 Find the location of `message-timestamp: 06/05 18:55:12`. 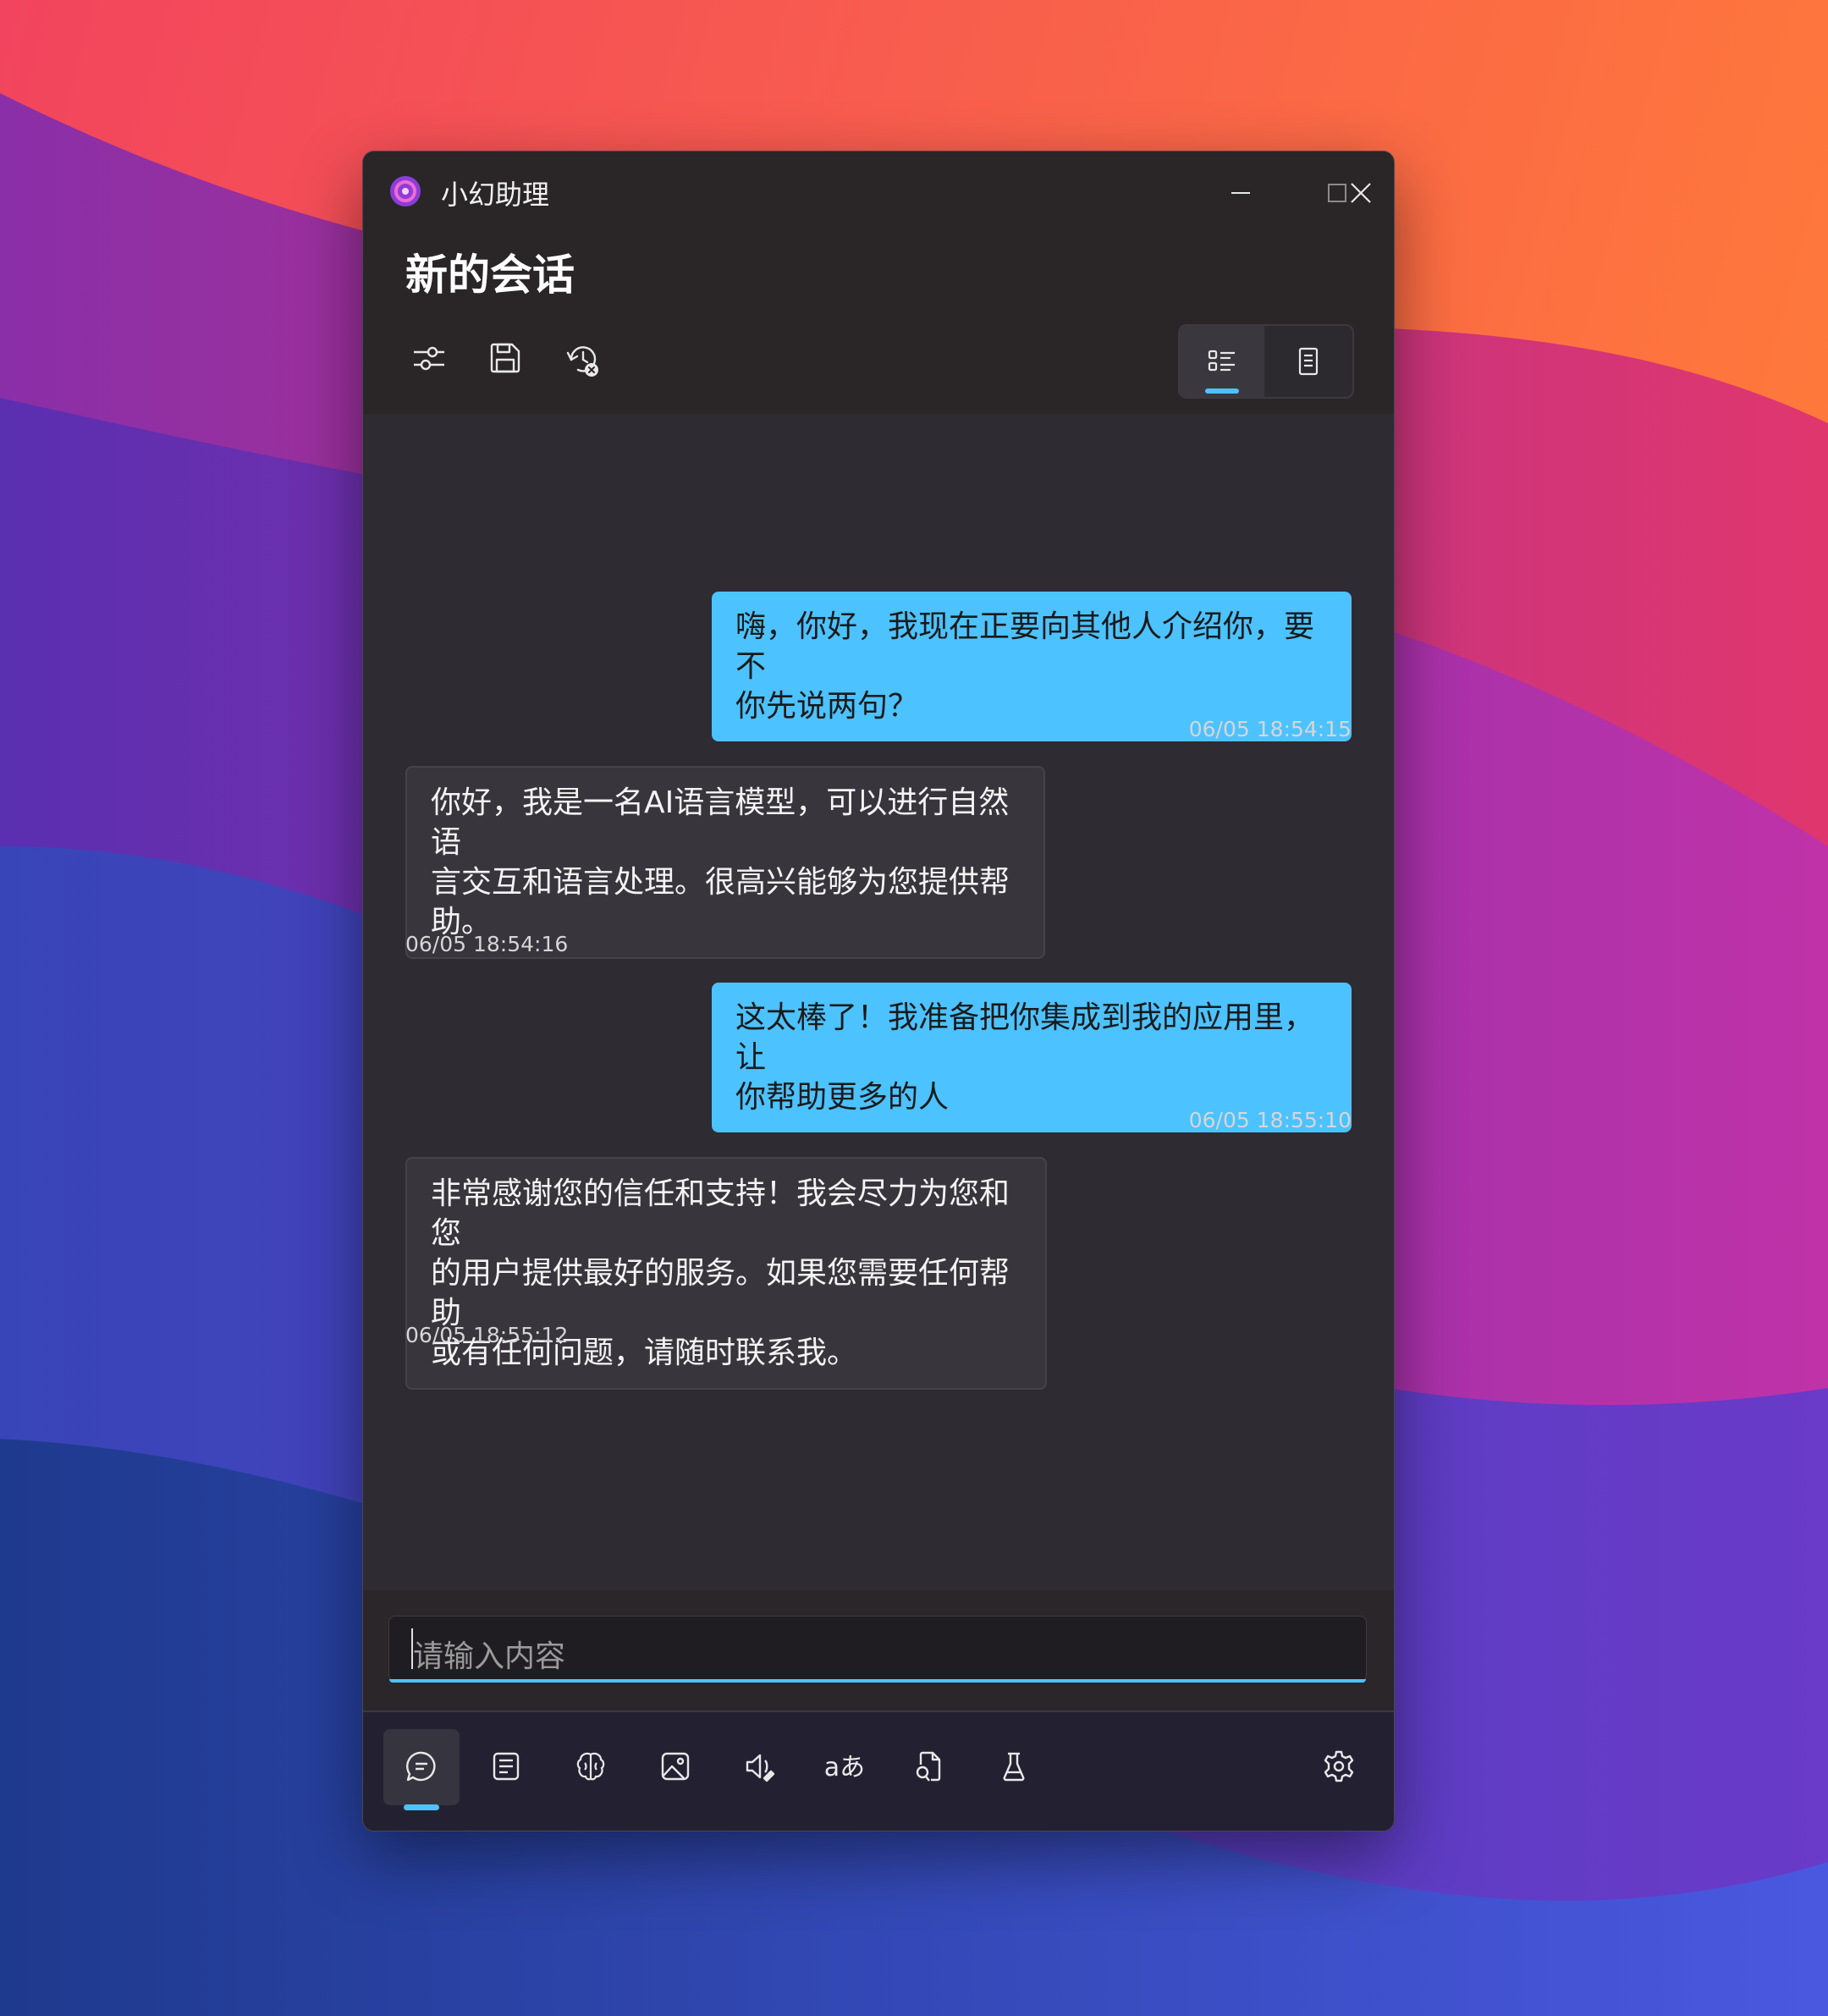

message-timestamp: 06/05 18:55:12 is located at coordinates (487, 1335).